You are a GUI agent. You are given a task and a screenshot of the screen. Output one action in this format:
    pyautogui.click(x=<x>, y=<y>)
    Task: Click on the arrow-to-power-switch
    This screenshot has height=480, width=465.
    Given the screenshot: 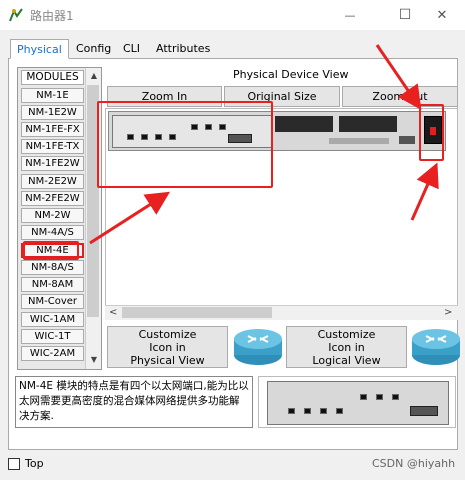 What is the action you would take?
    pyautogui.click(x=398, y=77)
    